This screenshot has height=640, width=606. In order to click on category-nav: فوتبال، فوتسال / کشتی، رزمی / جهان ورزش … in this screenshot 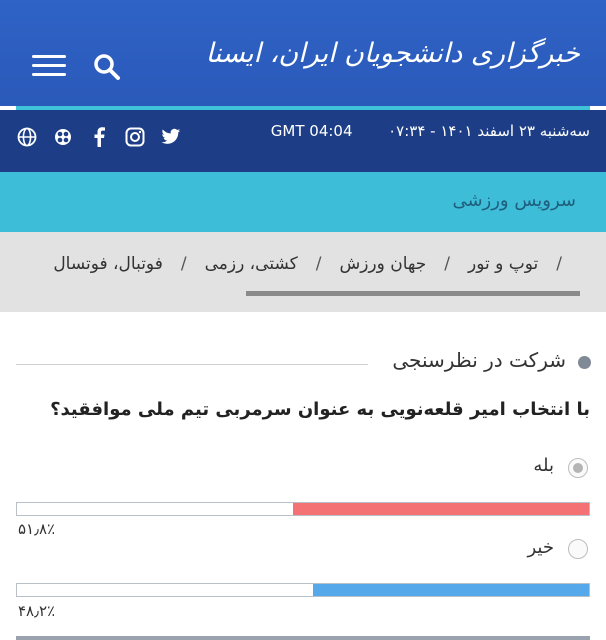, I will do `click(316, 264)`.